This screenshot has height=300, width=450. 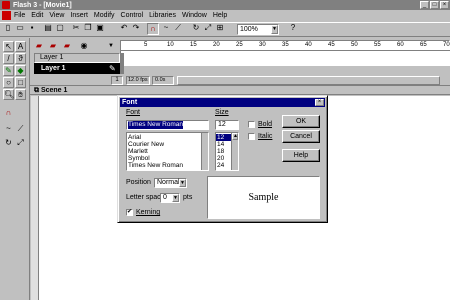 I want to click on kerning-checkbox: ✔, so click(x=129, y=212).